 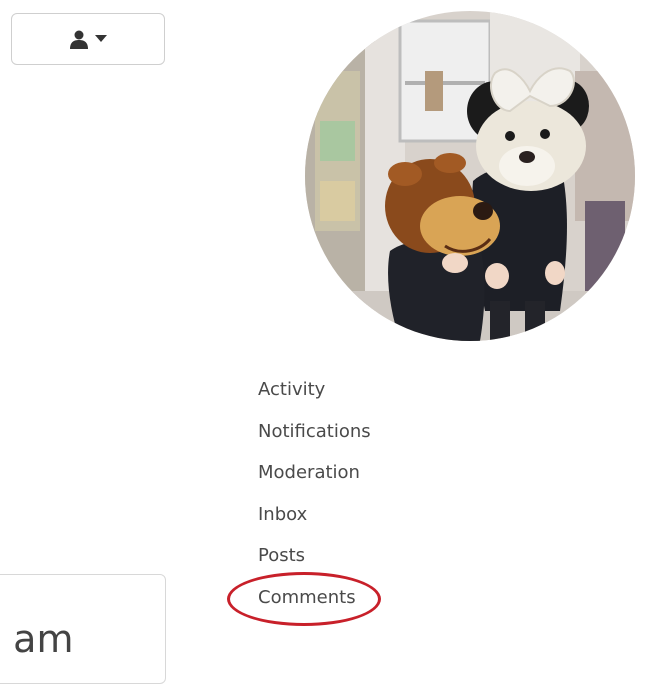 What do you see at coordinates (314, 439) in the screenshot?
I see `menu-item-notifications: Notifications` at bounding box center [314, 439].